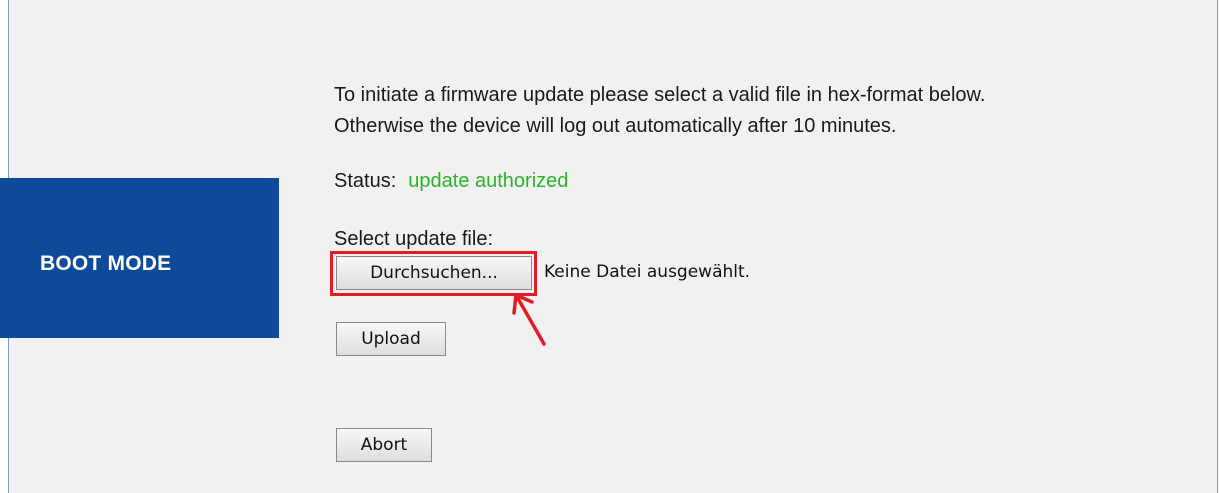 This screenshot has height=493, width=1219. What do you see at coordinates (365, 181) in the screenshot?
I see `status-label: Status:` at bounding box center [365, 181].